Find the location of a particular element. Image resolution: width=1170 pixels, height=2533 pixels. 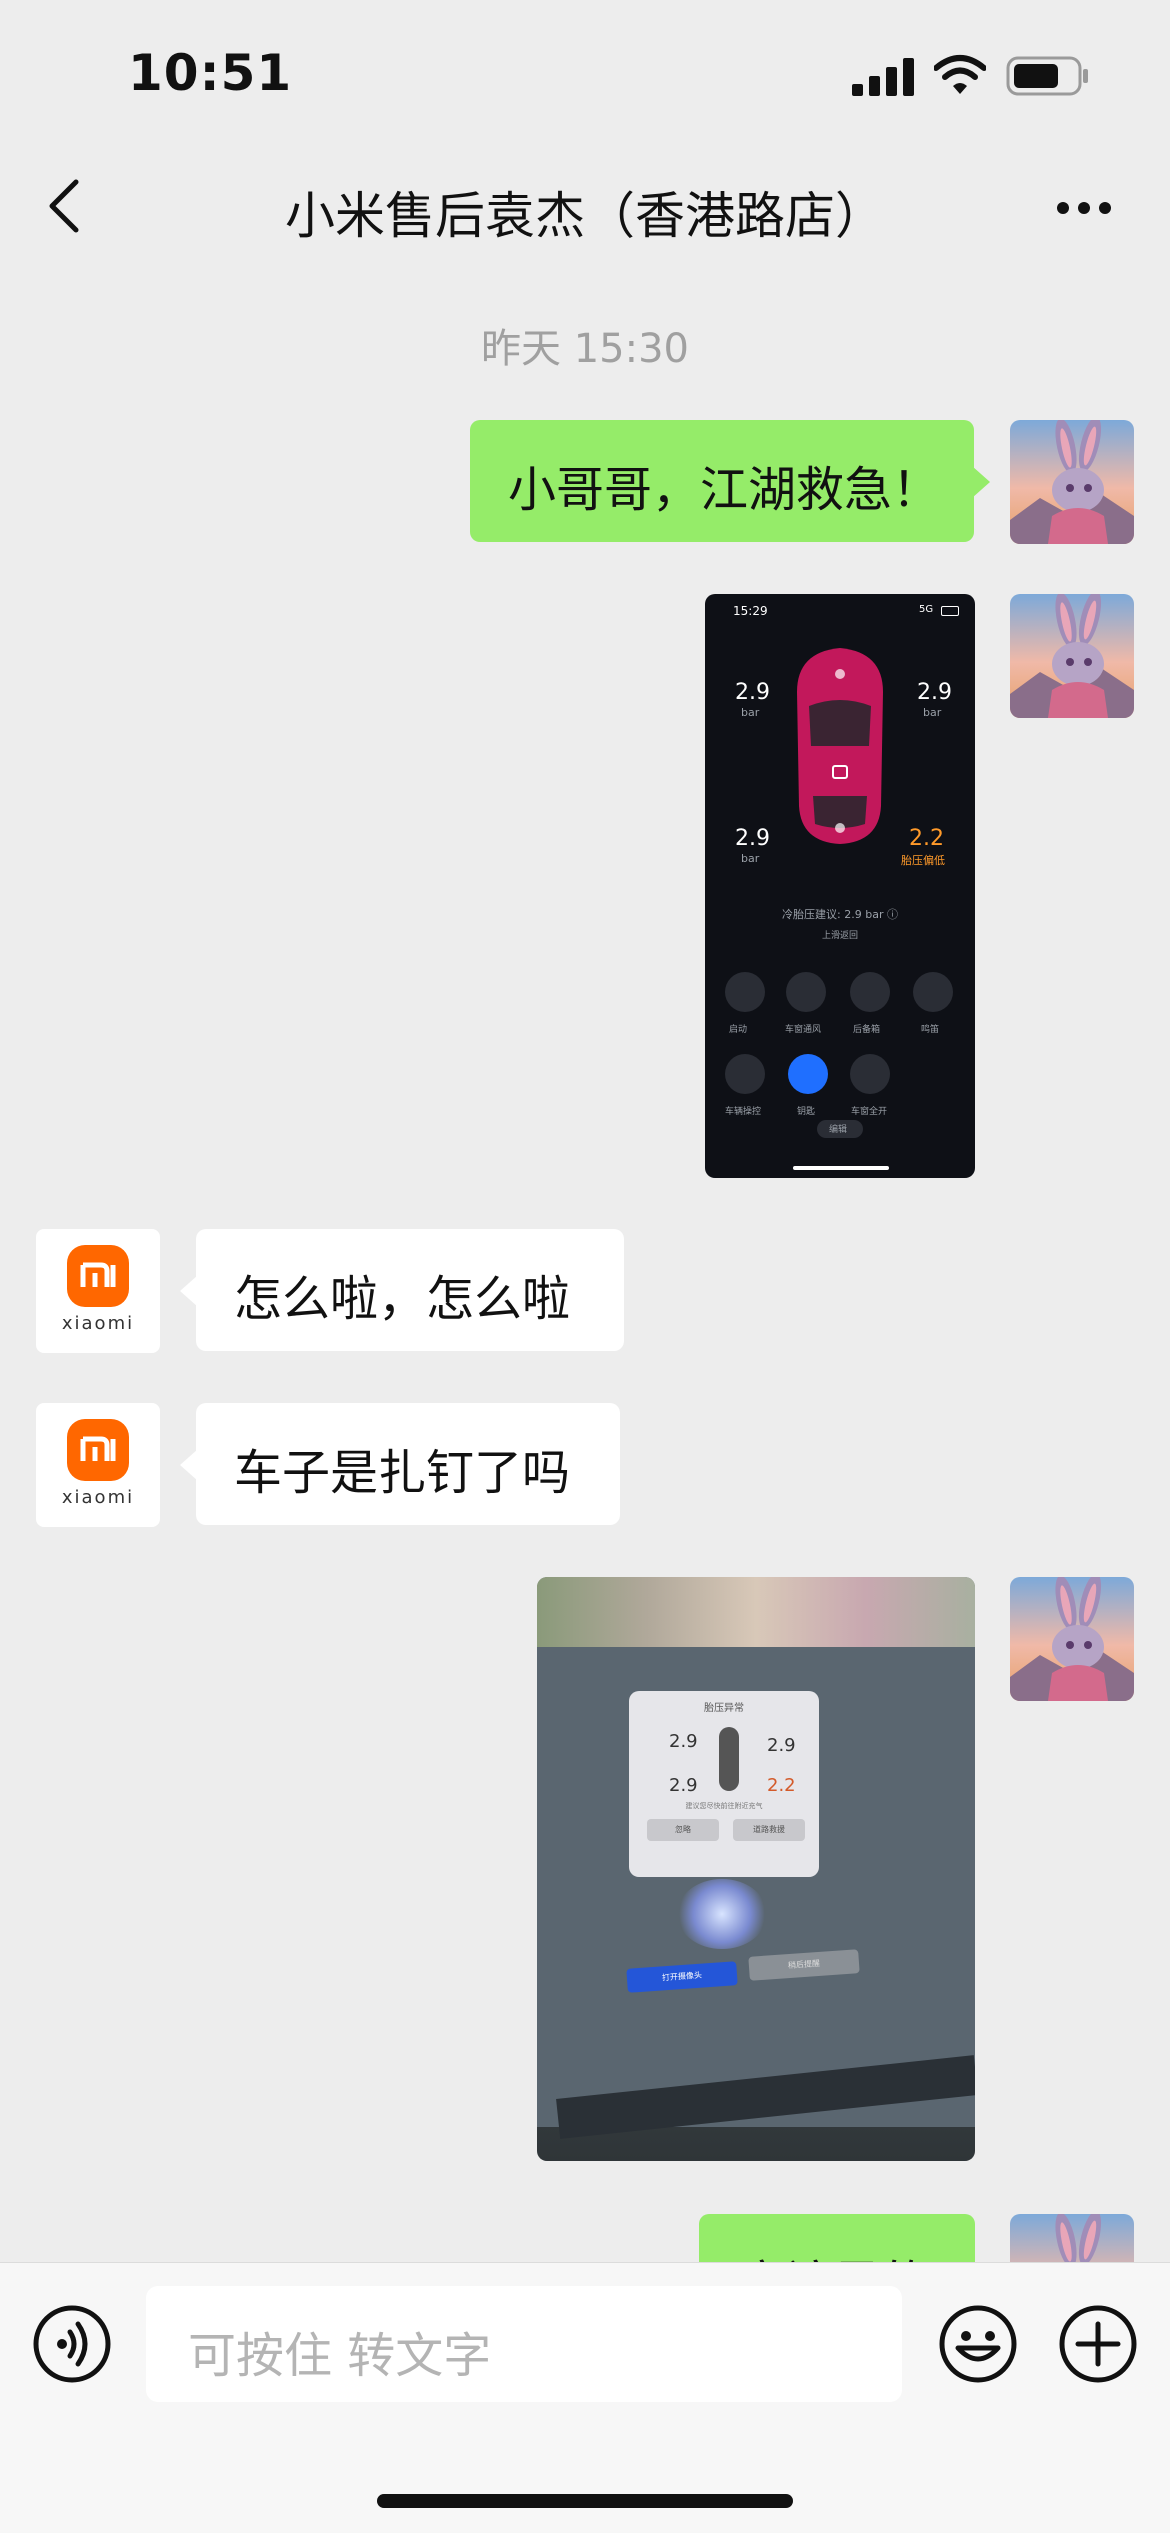

message-bubble-outgoing: 小哥哥，江湖救急！ is located at coordinates (730, 481).